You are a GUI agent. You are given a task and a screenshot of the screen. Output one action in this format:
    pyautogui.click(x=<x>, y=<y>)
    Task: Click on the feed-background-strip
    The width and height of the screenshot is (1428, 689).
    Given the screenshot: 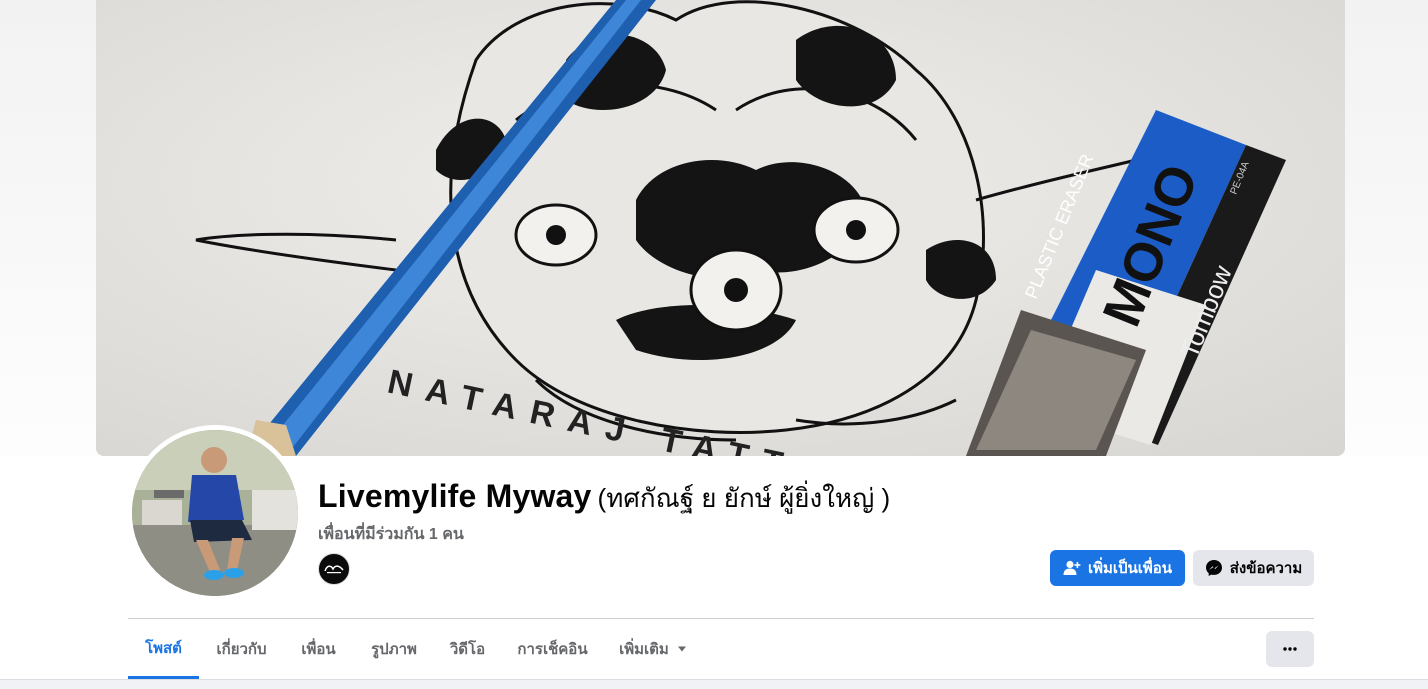 What is the action you would take?
    pyautogui.click(x=714, y=684)
    